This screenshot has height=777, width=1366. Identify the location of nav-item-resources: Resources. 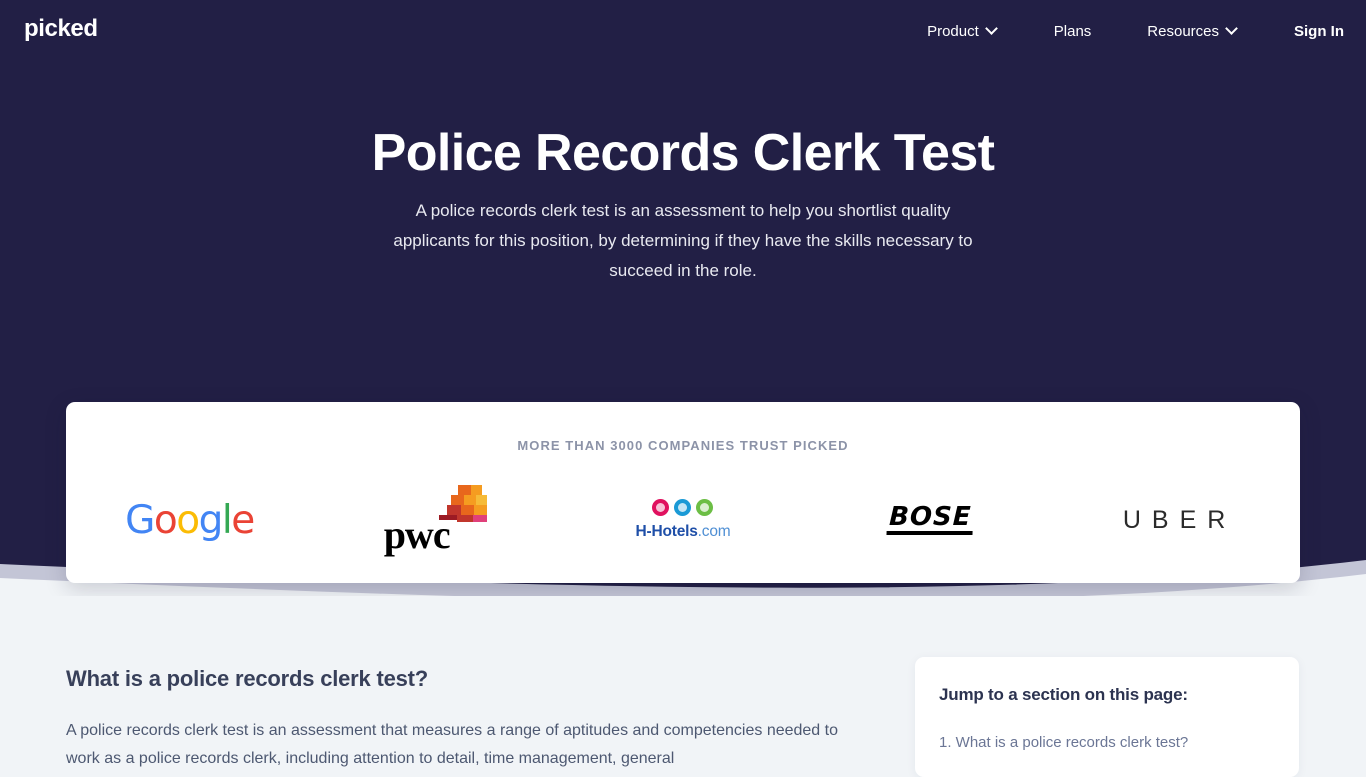
(1192, 31).